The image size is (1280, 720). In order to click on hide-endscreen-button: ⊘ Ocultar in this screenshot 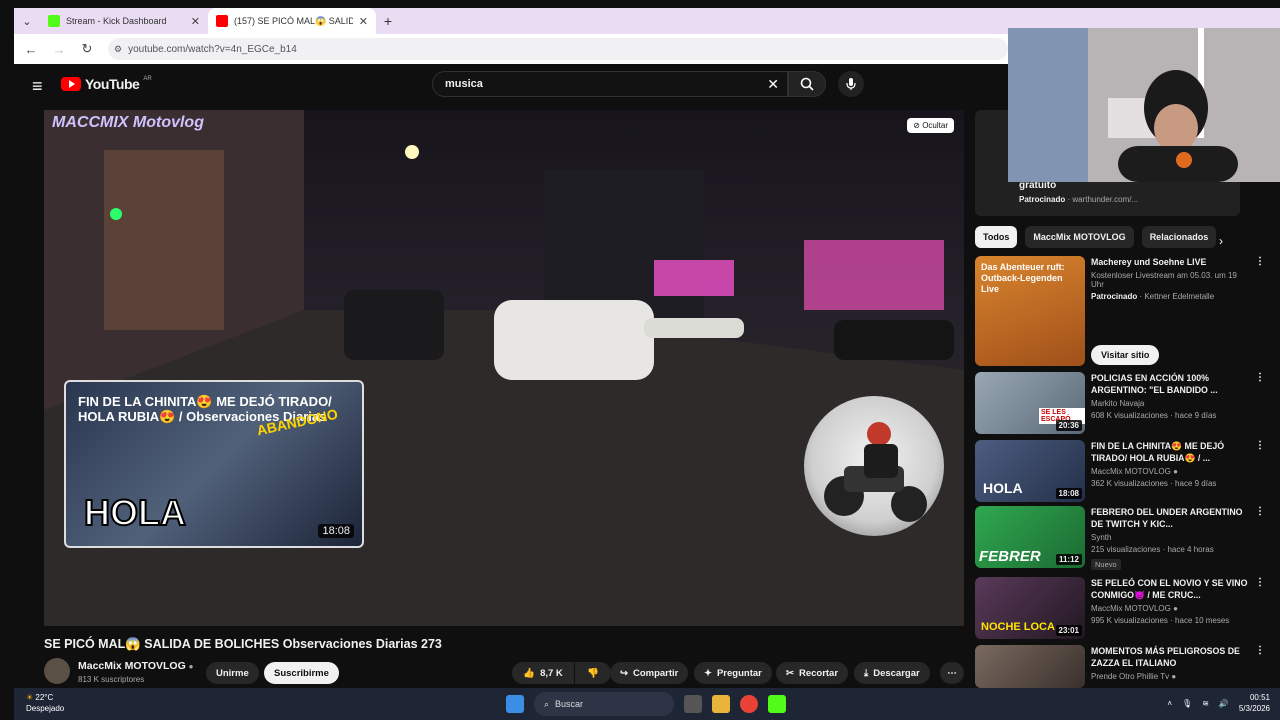, I will do `click(930, 125)`.